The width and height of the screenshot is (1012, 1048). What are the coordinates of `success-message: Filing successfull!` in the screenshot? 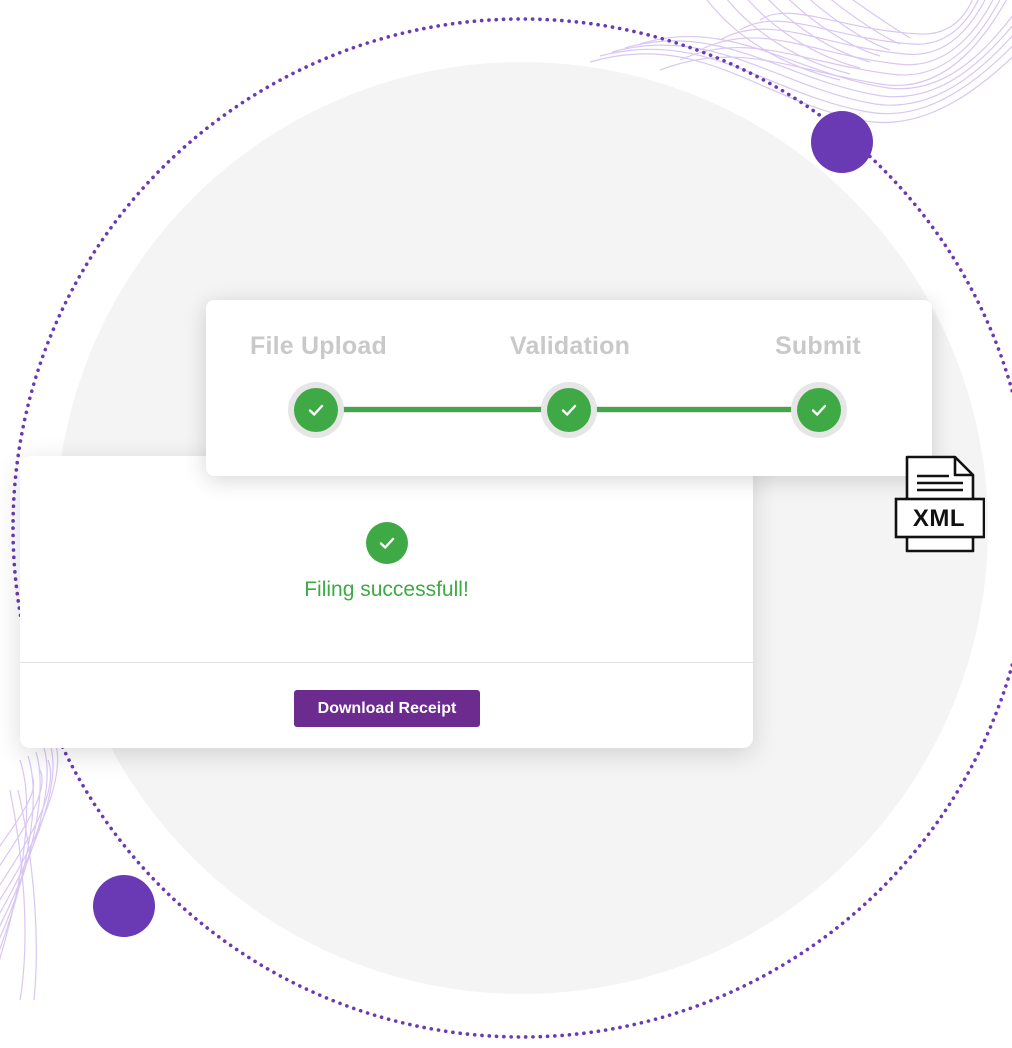 It's located at (386, 589).